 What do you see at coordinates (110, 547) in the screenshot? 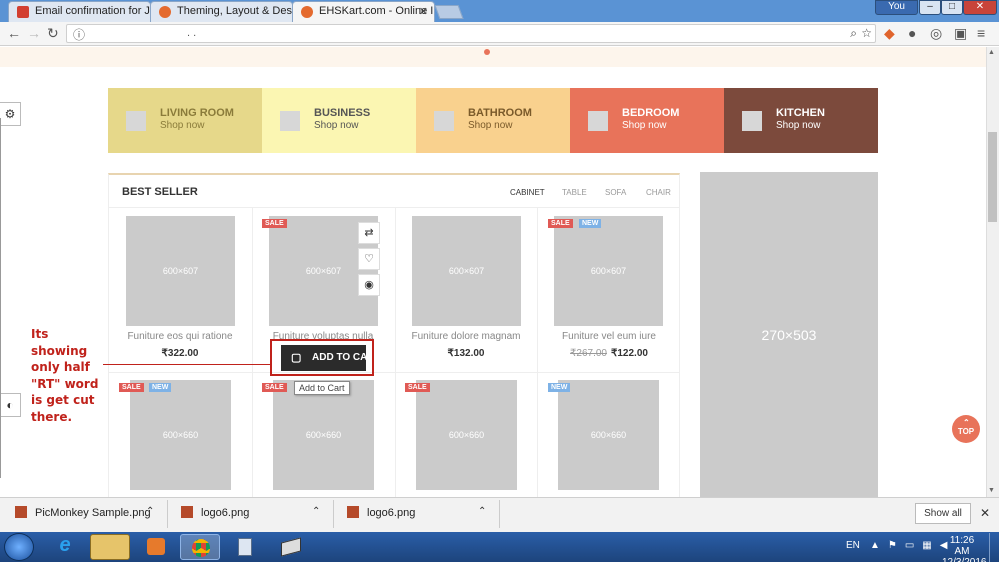
I see `file-explorer-icon` at bounding box center [110, 547].